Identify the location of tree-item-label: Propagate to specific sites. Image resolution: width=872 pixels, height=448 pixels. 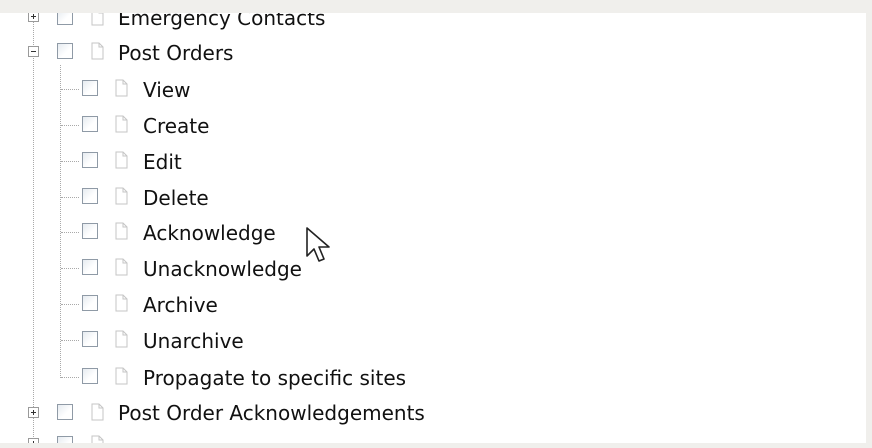
(275, 378).